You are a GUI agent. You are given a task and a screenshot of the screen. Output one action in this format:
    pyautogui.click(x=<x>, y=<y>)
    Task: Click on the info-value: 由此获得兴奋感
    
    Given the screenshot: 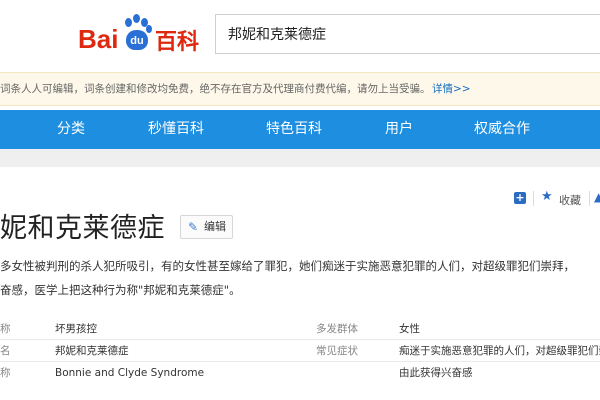 What is the action you would take?
    pyautogui.click(x=436, y=373)
    